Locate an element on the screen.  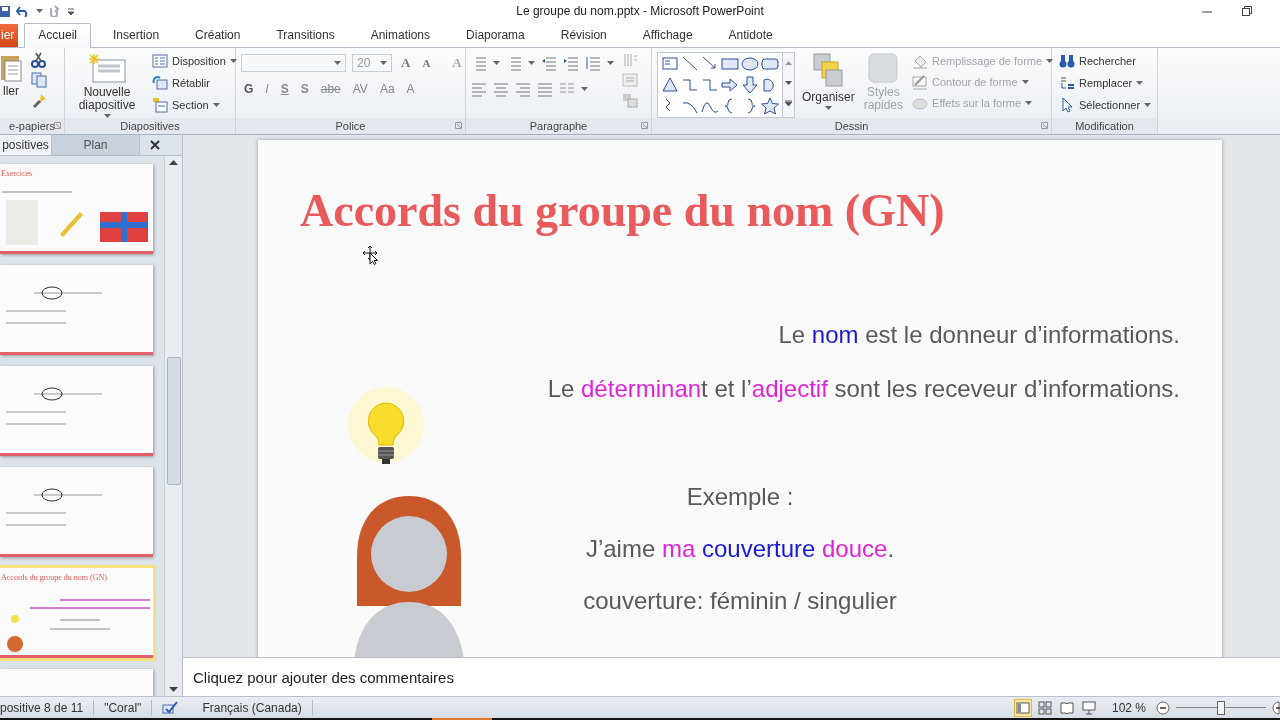
zoom-level: 102 % is located at coordinates (1128, 707).